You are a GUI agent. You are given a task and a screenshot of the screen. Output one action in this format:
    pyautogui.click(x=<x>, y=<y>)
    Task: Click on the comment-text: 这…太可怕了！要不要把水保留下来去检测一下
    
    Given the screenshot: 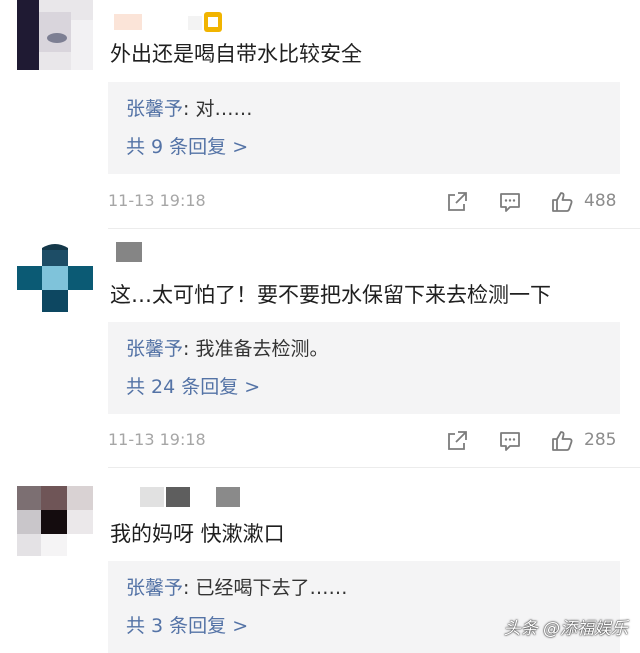 What is the action you would take?
    pyautogui.click(x=330, y=295)
    